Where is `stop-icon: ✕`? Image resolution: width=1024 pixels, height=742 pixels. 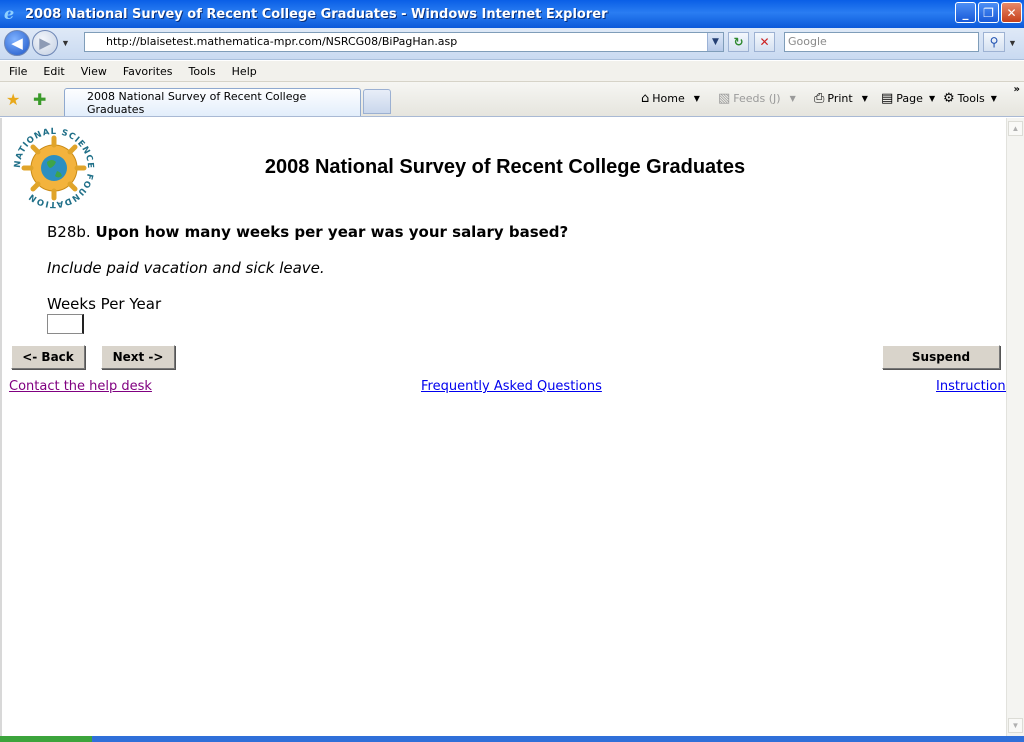 stop-icon: ✕ is located at coordinates (764, 42).